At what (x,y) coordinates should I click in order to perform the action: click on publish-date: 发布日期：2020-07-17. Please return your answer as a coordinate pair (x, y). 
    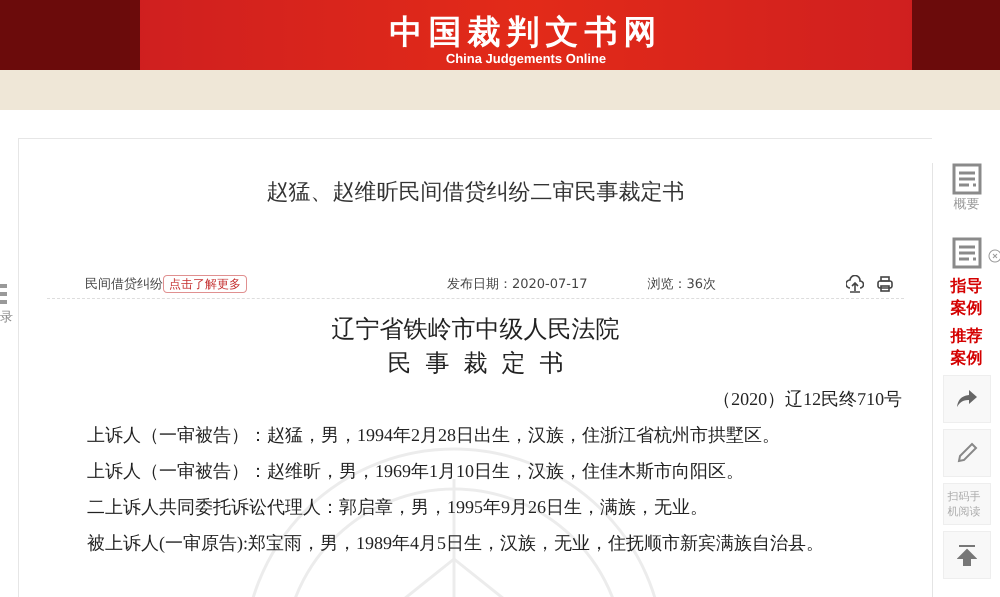
    Looking at the image, I should click on (517, 284).